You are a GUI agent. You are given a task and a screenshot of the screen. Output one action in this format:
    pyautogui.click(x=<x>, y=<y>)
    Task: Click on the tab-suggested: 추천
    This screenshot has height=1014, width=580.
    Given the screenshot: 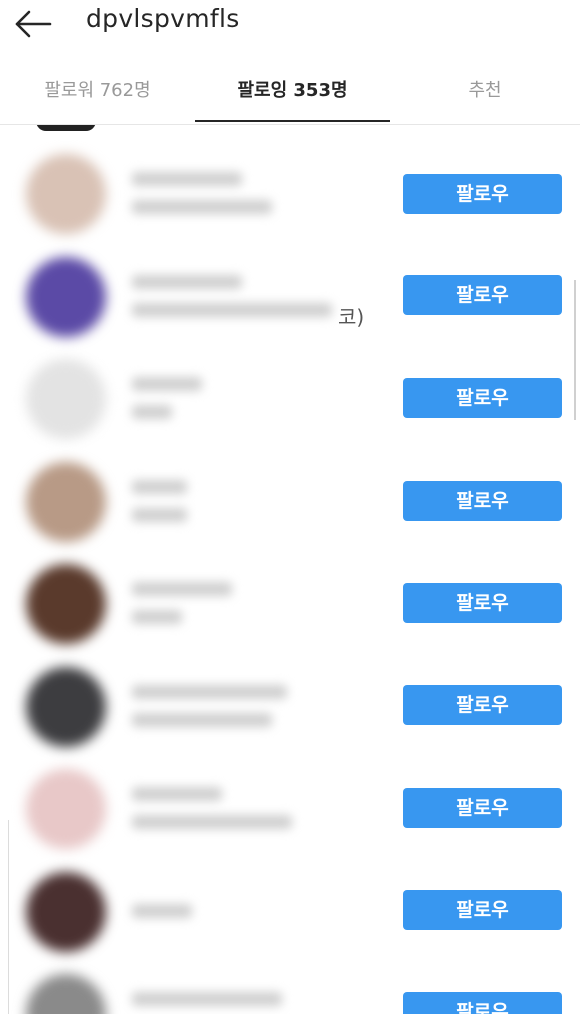 What is the action you would take?
    pyautogui.click(x=485, y=89)
    